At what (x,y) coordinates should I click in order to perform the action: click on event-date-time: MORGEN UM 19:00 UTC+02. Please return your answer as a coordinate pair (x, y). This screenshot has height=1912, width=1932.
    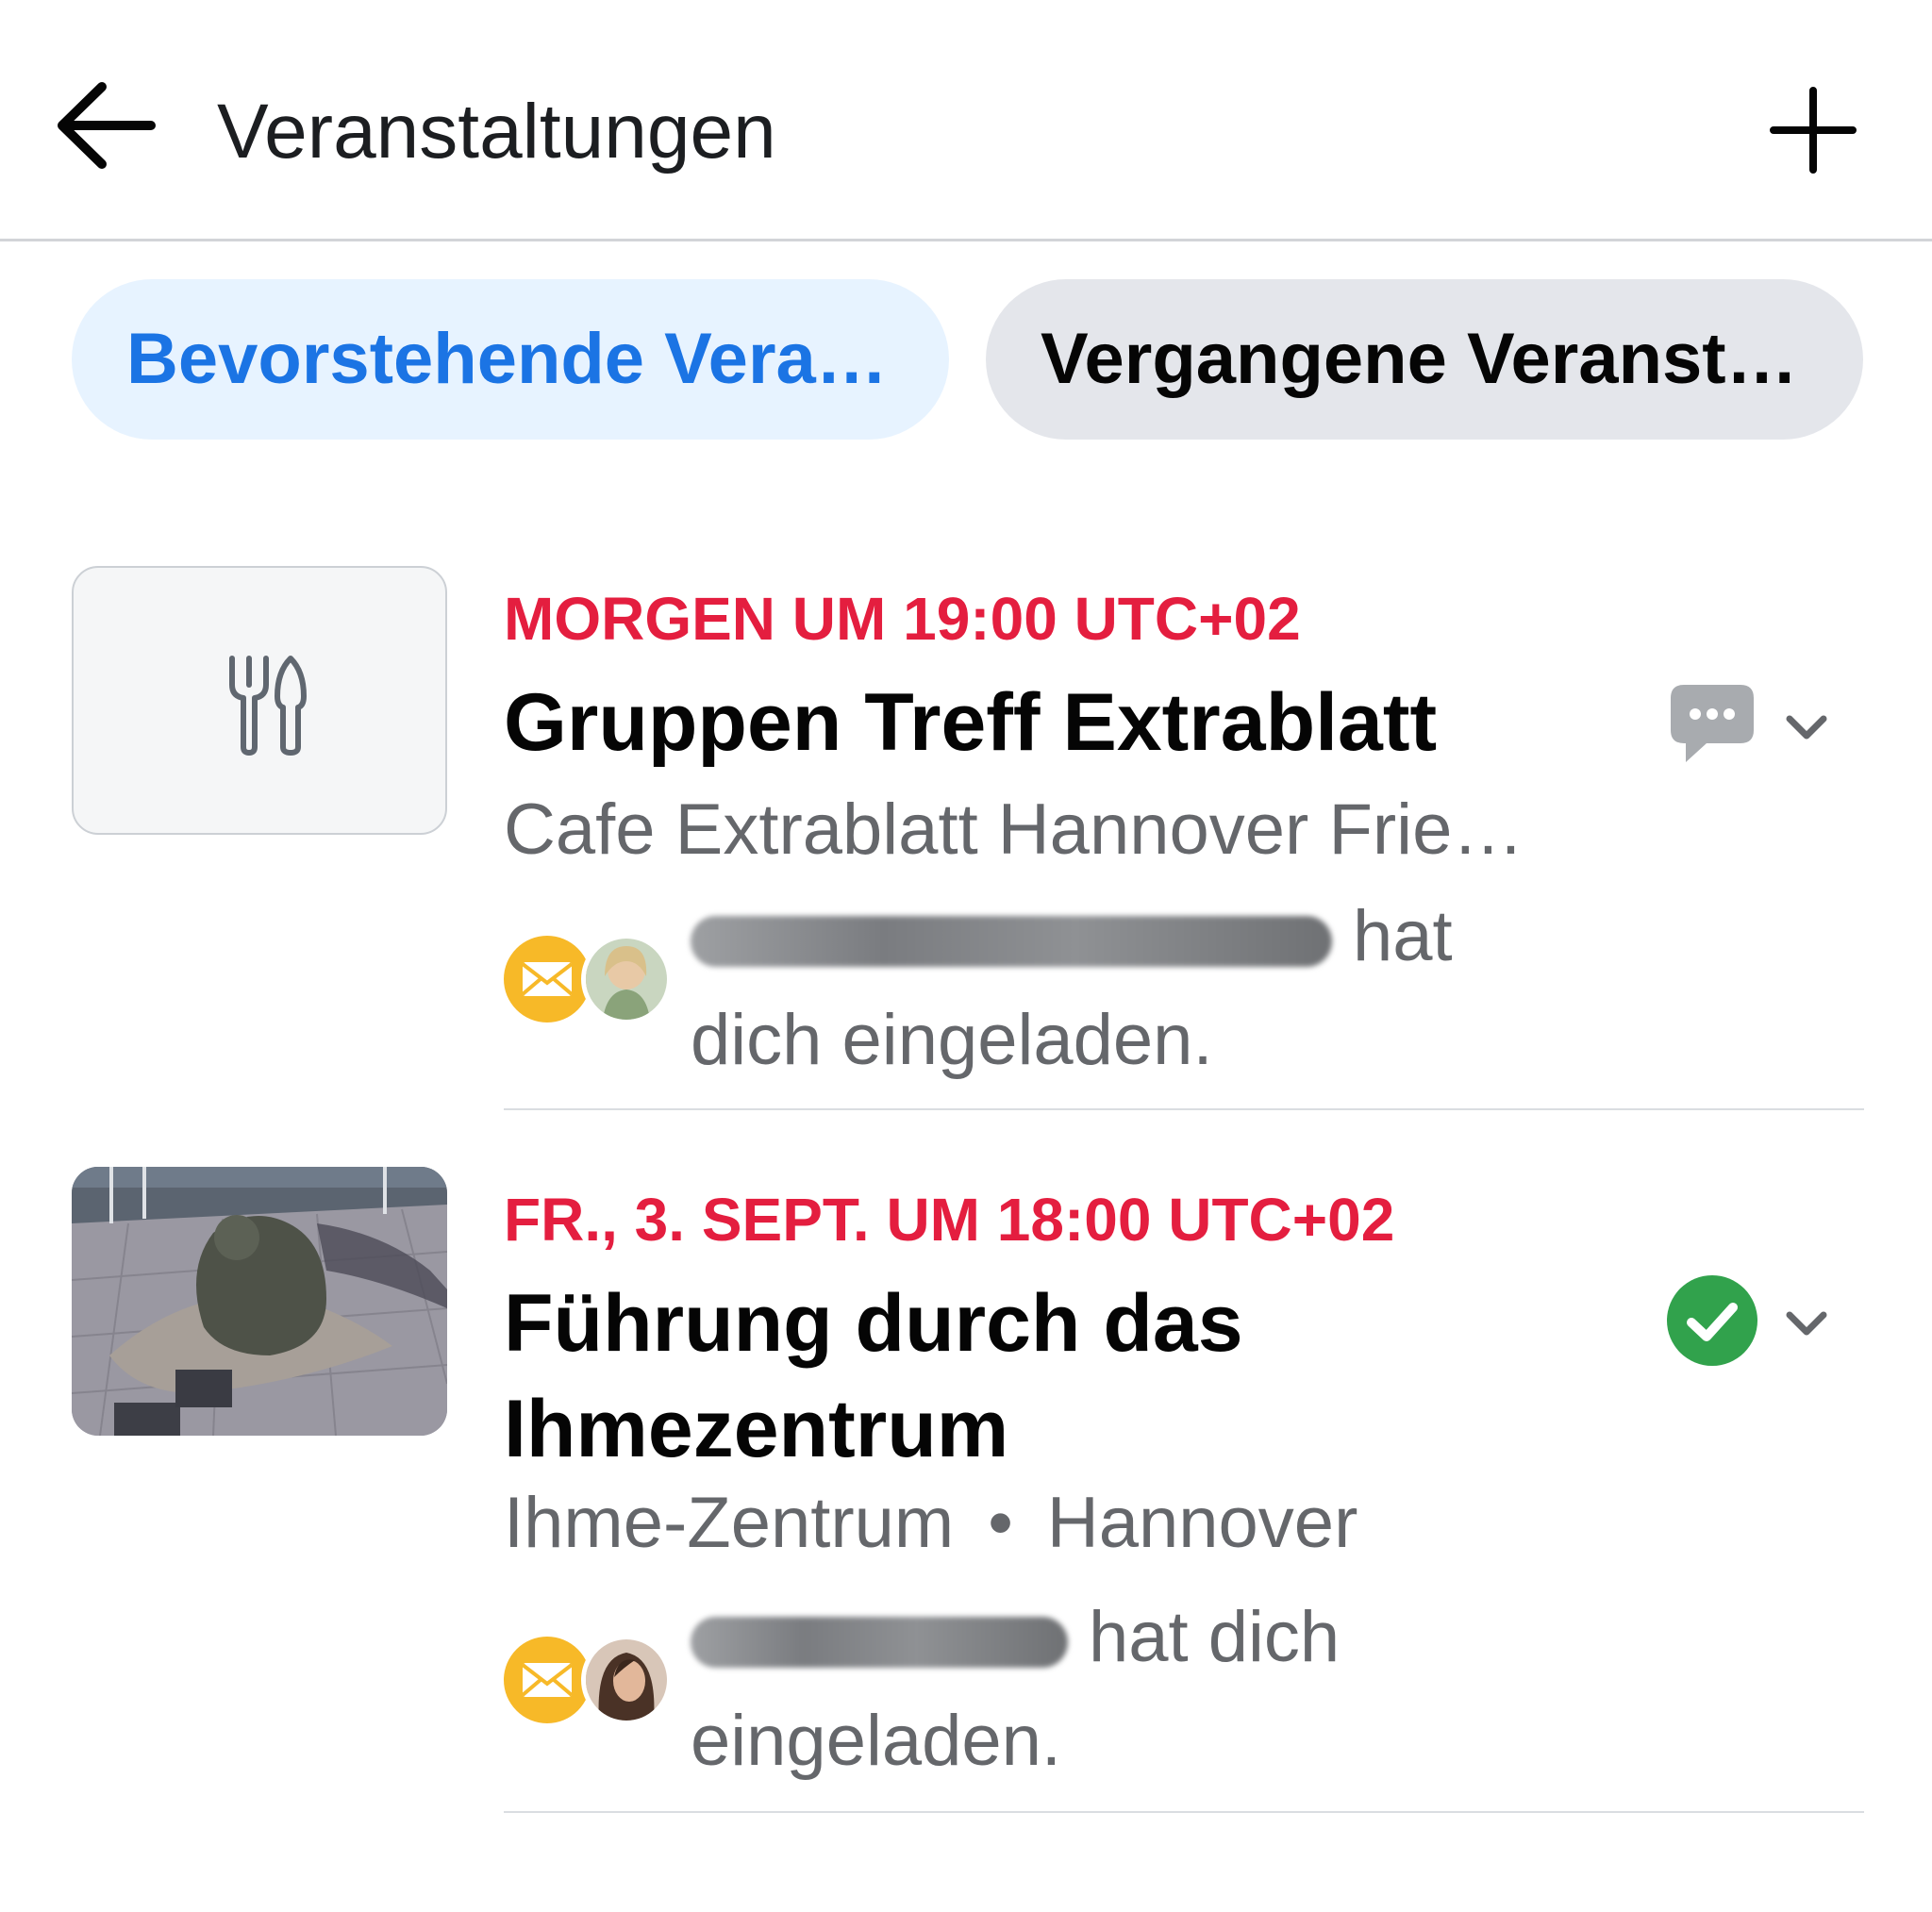
    Looking at the image, I should click on (903, 619).